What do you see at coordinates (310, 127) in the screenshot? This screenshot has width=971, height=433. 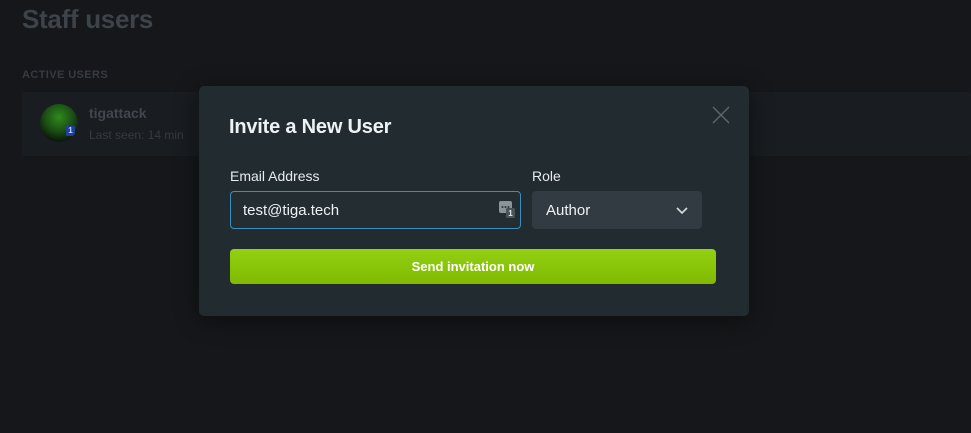 I see `modal-title: Invite a New User` at bounding box center [310, 127].